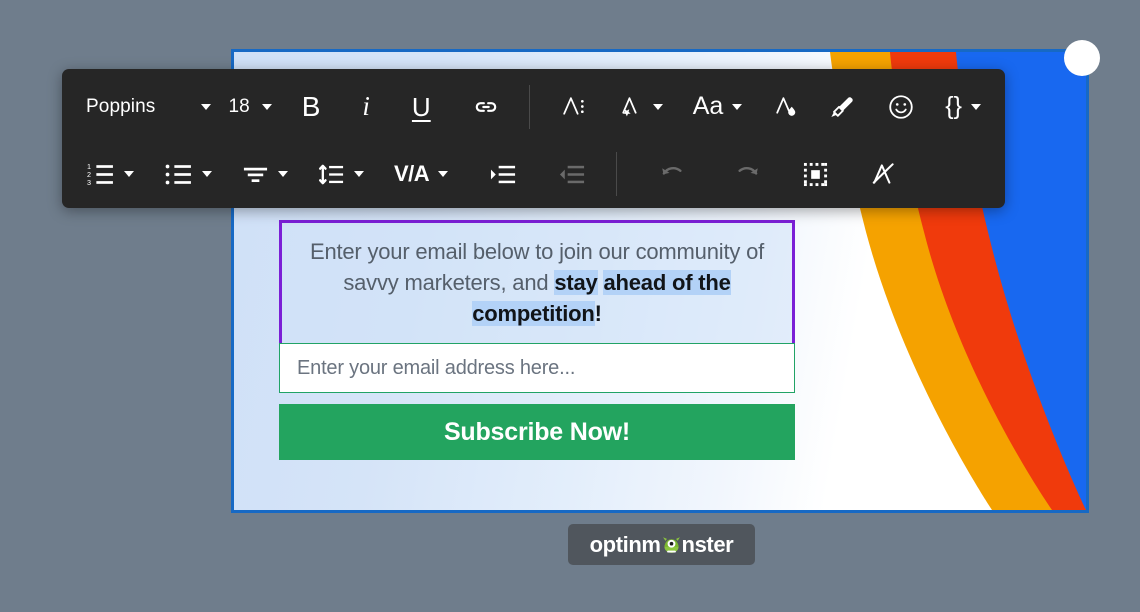 The height and width of the screenshot is (612, 1140). I want to click on resize-handle-top-right, so click(1082, 58).